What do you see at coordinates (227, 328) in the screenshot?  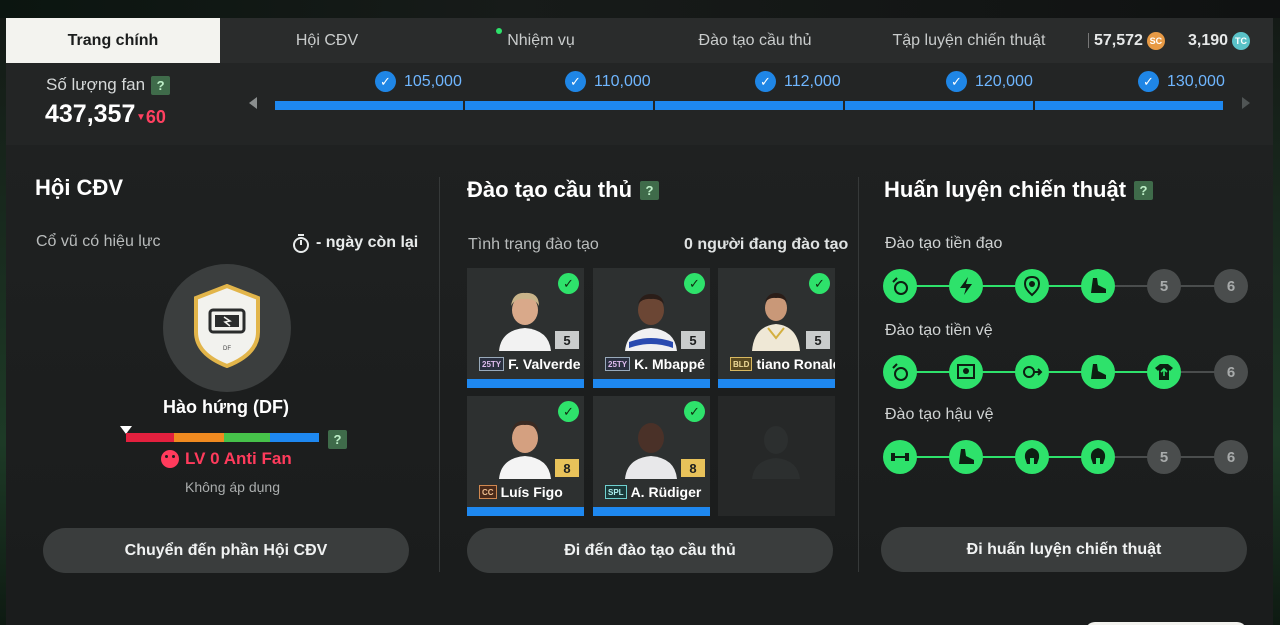 I see `fan-badge: DF` at bounding box center [227, 328].